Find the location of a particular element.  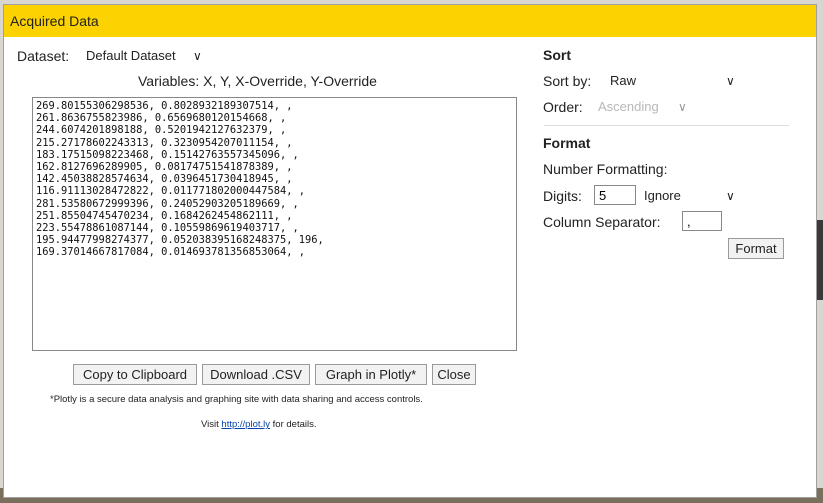

variables-label: Variables: X, Y, X-Override, Y-Override is located at coordinates (257, 81).